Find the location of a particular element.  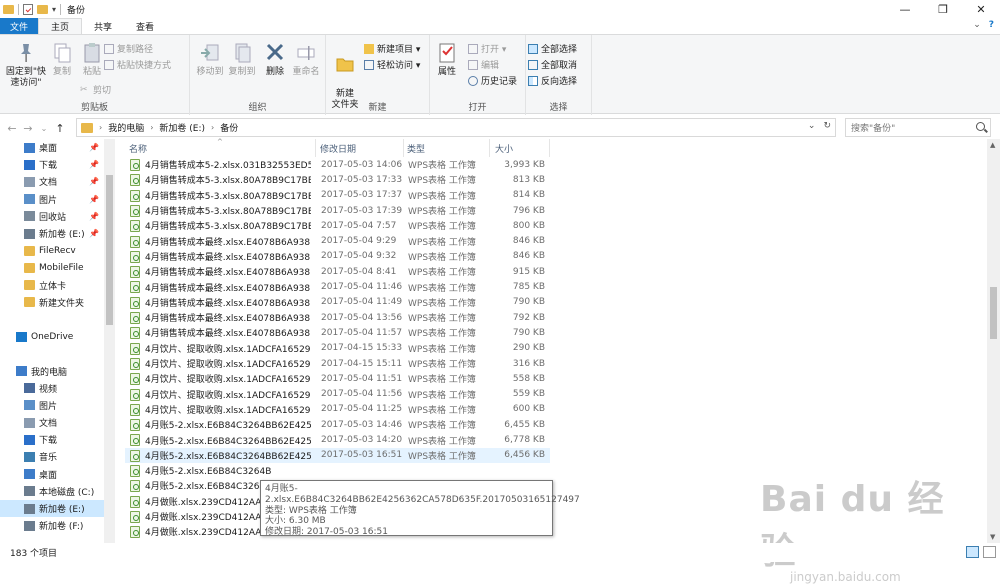

properties-button: 属性 is located at coordinates (447, 59).